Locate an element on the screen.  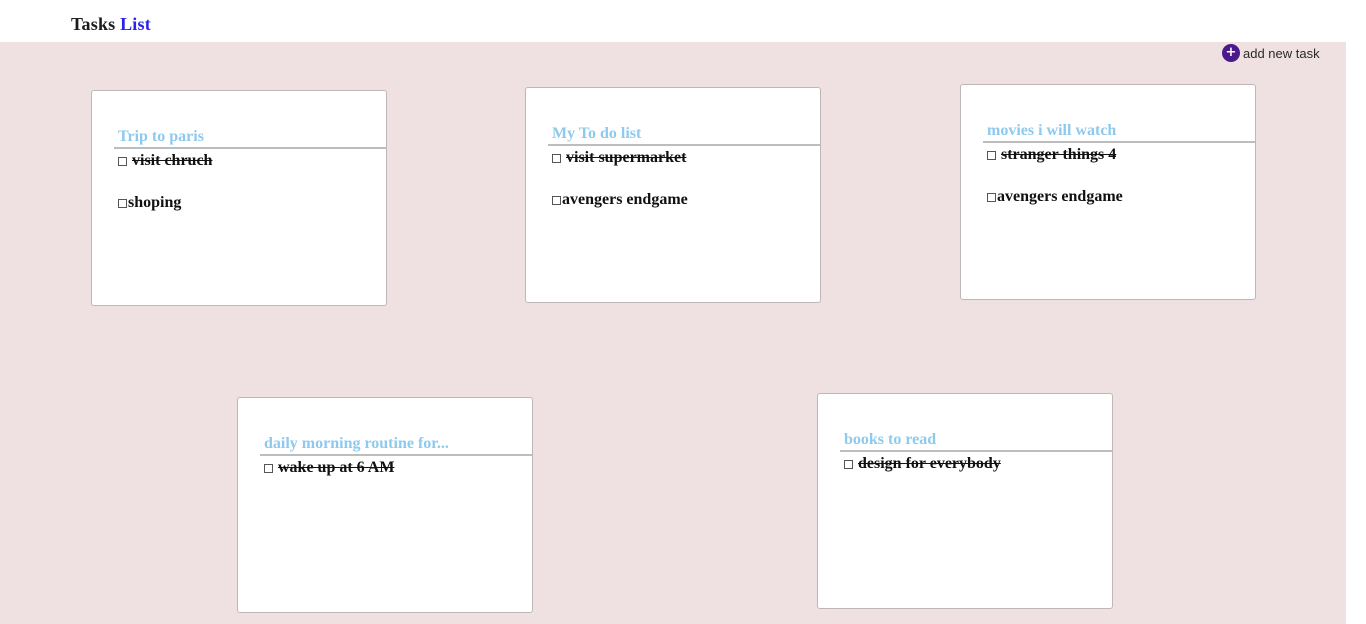
app-title-part1: Tasks is located at coordinates (93, 24).